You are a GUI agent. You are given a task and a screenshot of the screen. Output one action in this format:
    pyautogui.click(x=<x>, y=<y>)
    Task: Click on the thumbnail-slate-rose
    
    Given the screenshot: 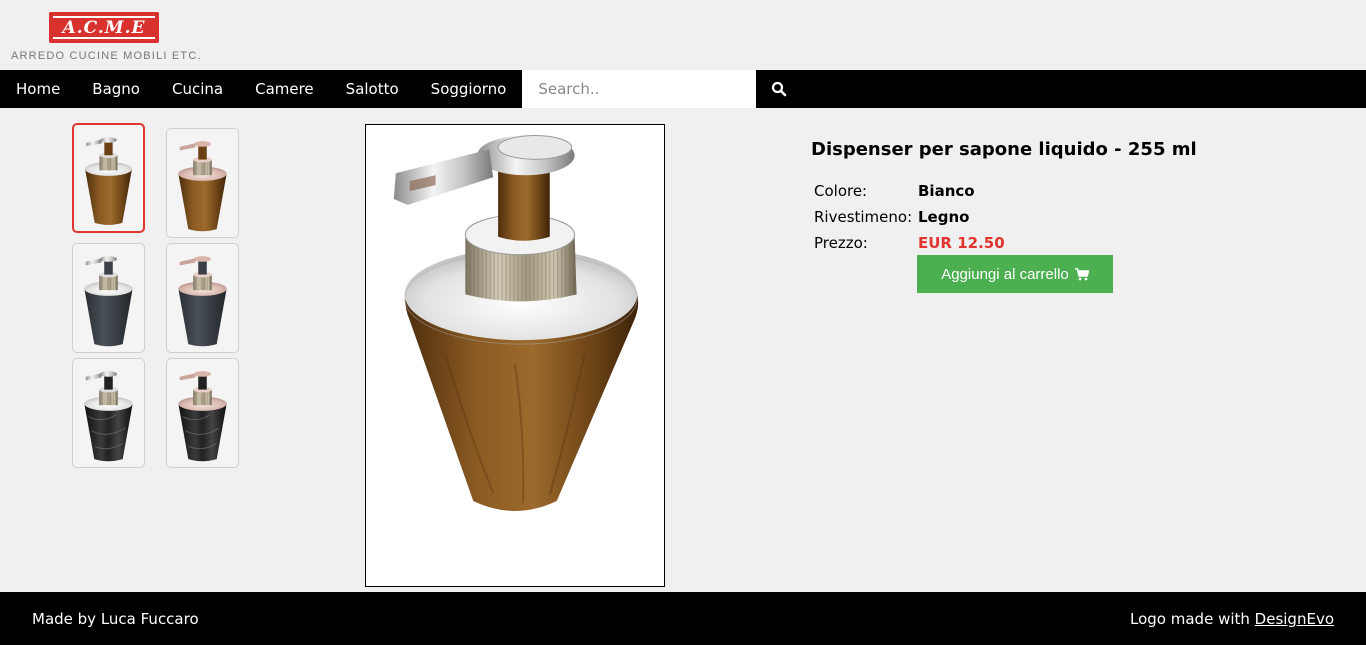 What is the action you would take?
    pyautogui.click(x=202, y=298)
    